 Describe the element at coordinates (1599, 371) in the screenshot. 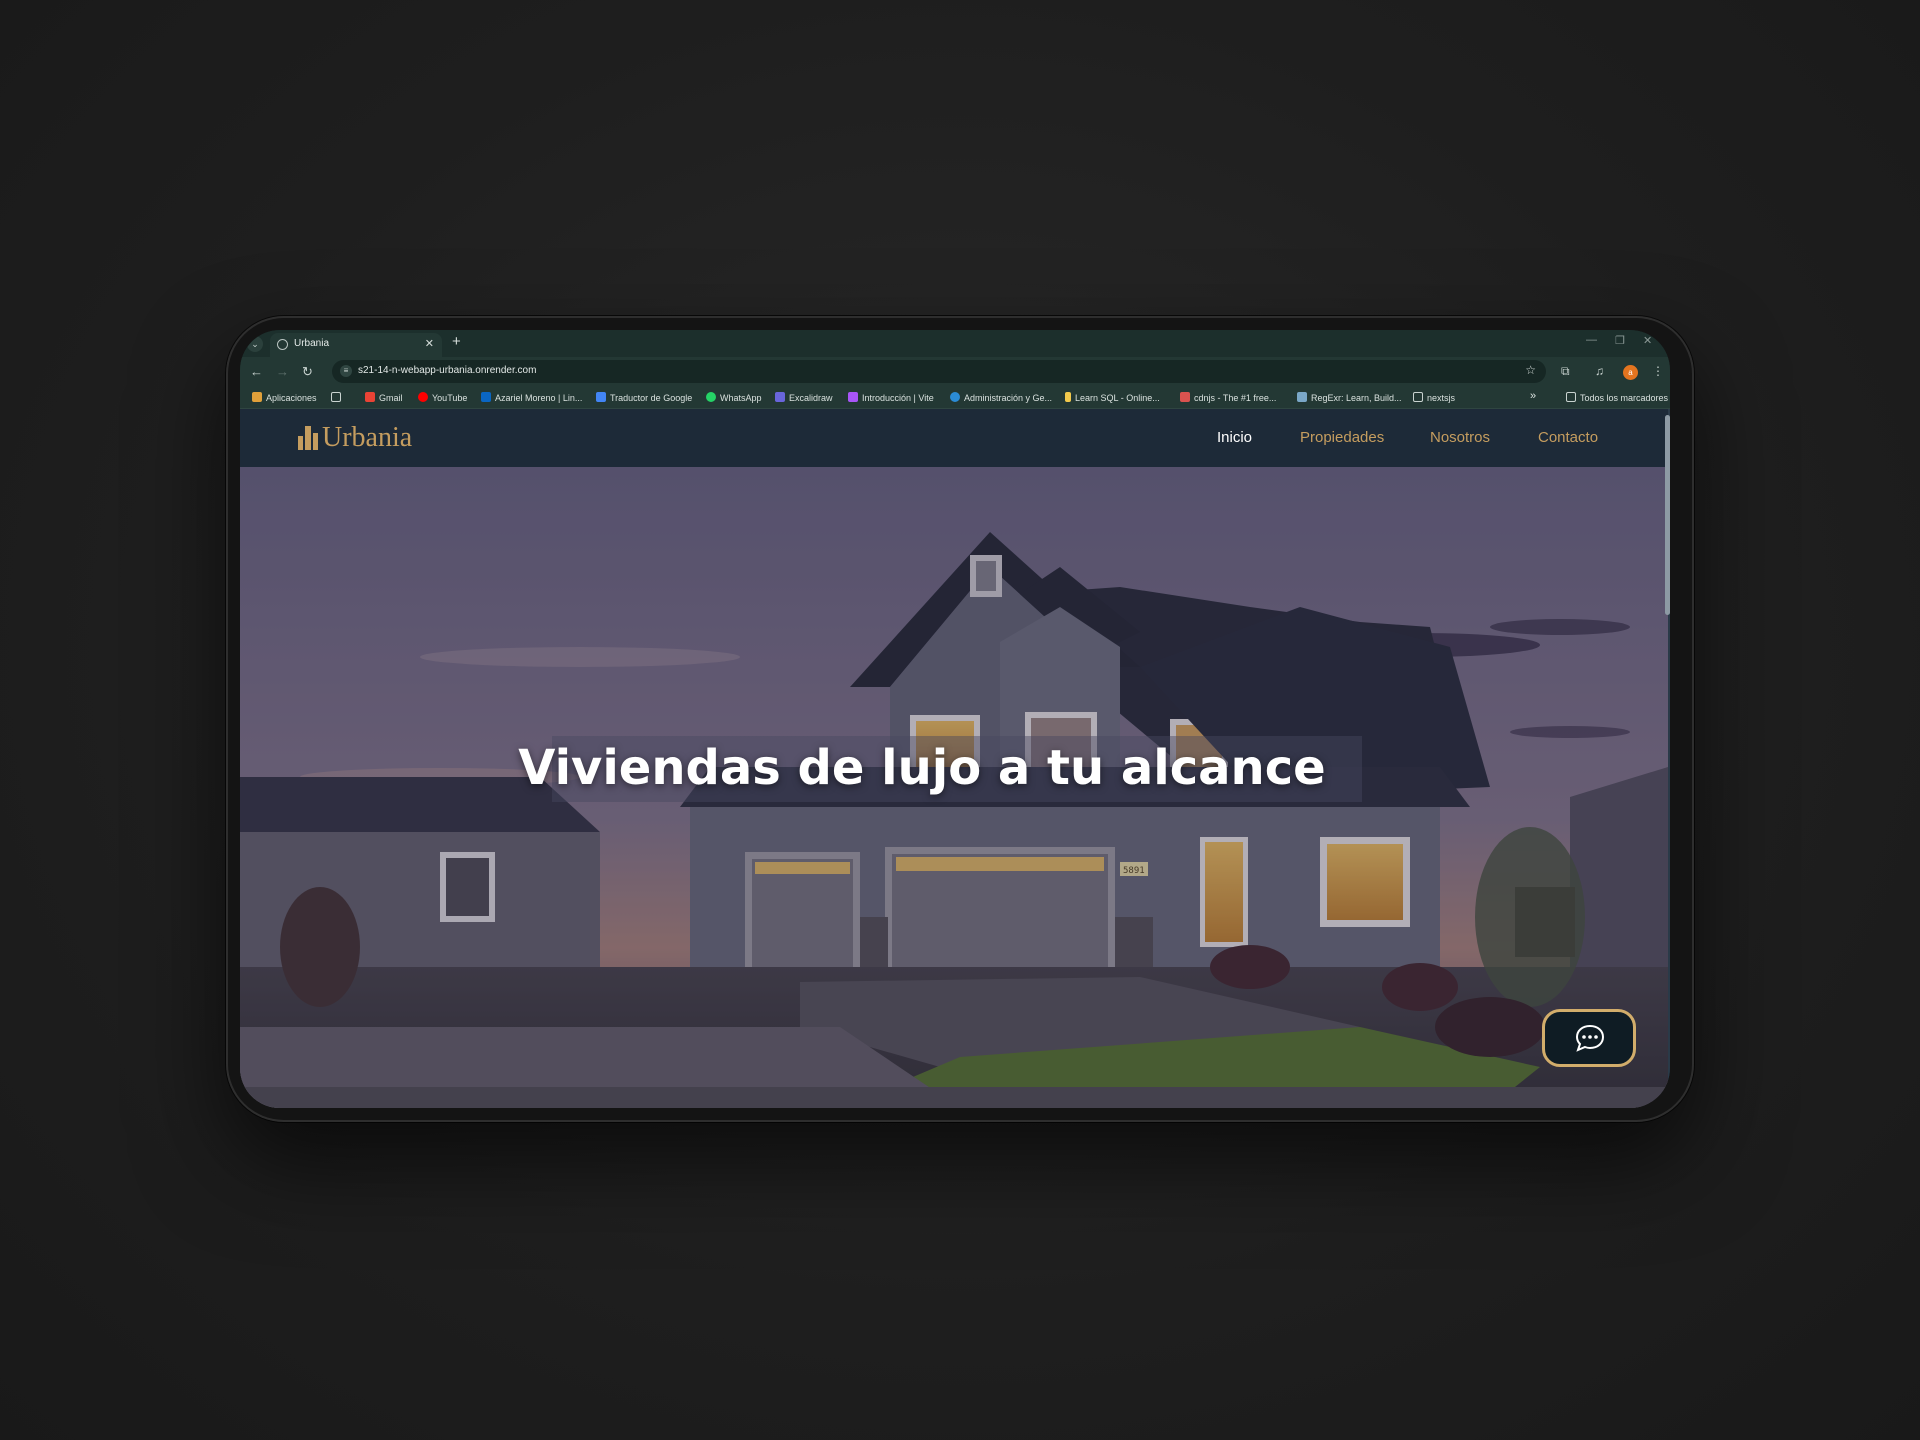

I see `media-controls-icon: ♫` at that location.